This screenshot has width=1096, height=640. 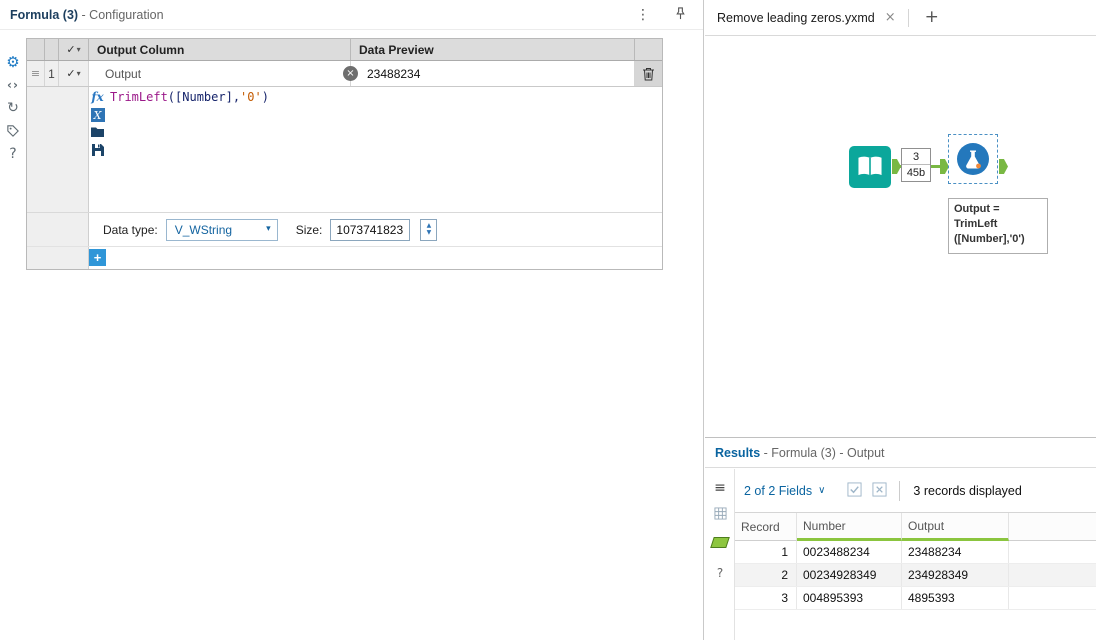 What do you see at coordinates (720, 513) in the screenshot?
I see `table-view-icon` at bounding box center [720, 513].